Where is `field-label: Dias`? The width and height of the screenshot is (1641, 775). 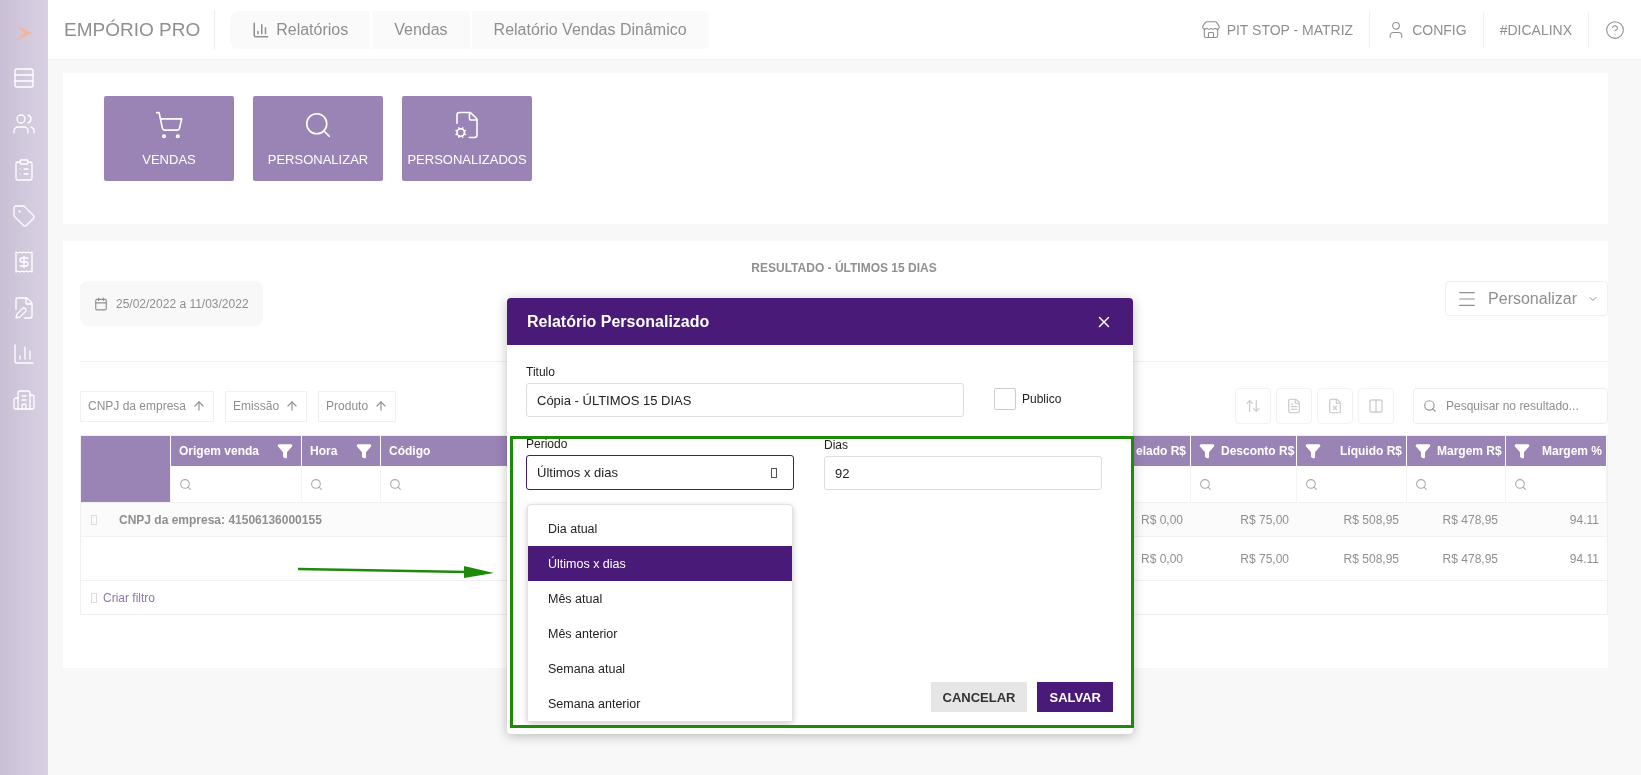
field-label: Dias is located at coordinates (836, 445).